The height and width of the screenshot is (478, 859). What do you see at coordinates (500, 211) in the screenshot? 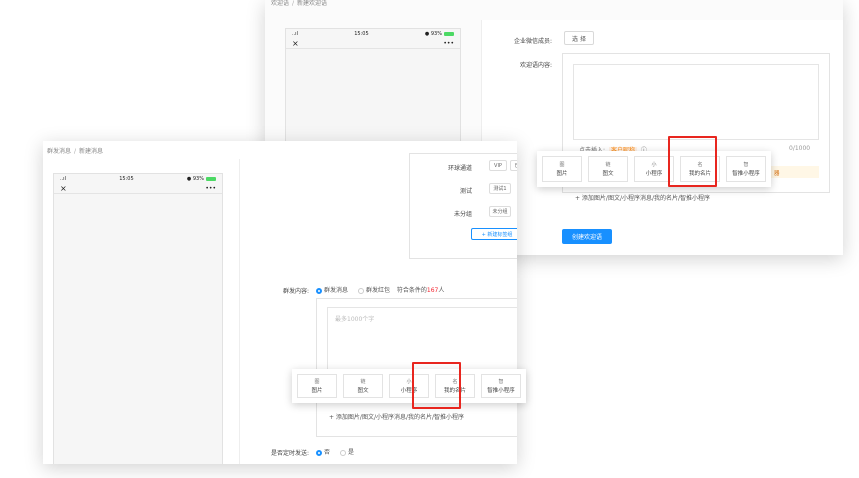
I see `tag-chip: 未分组` at bounding box center [500, 211].